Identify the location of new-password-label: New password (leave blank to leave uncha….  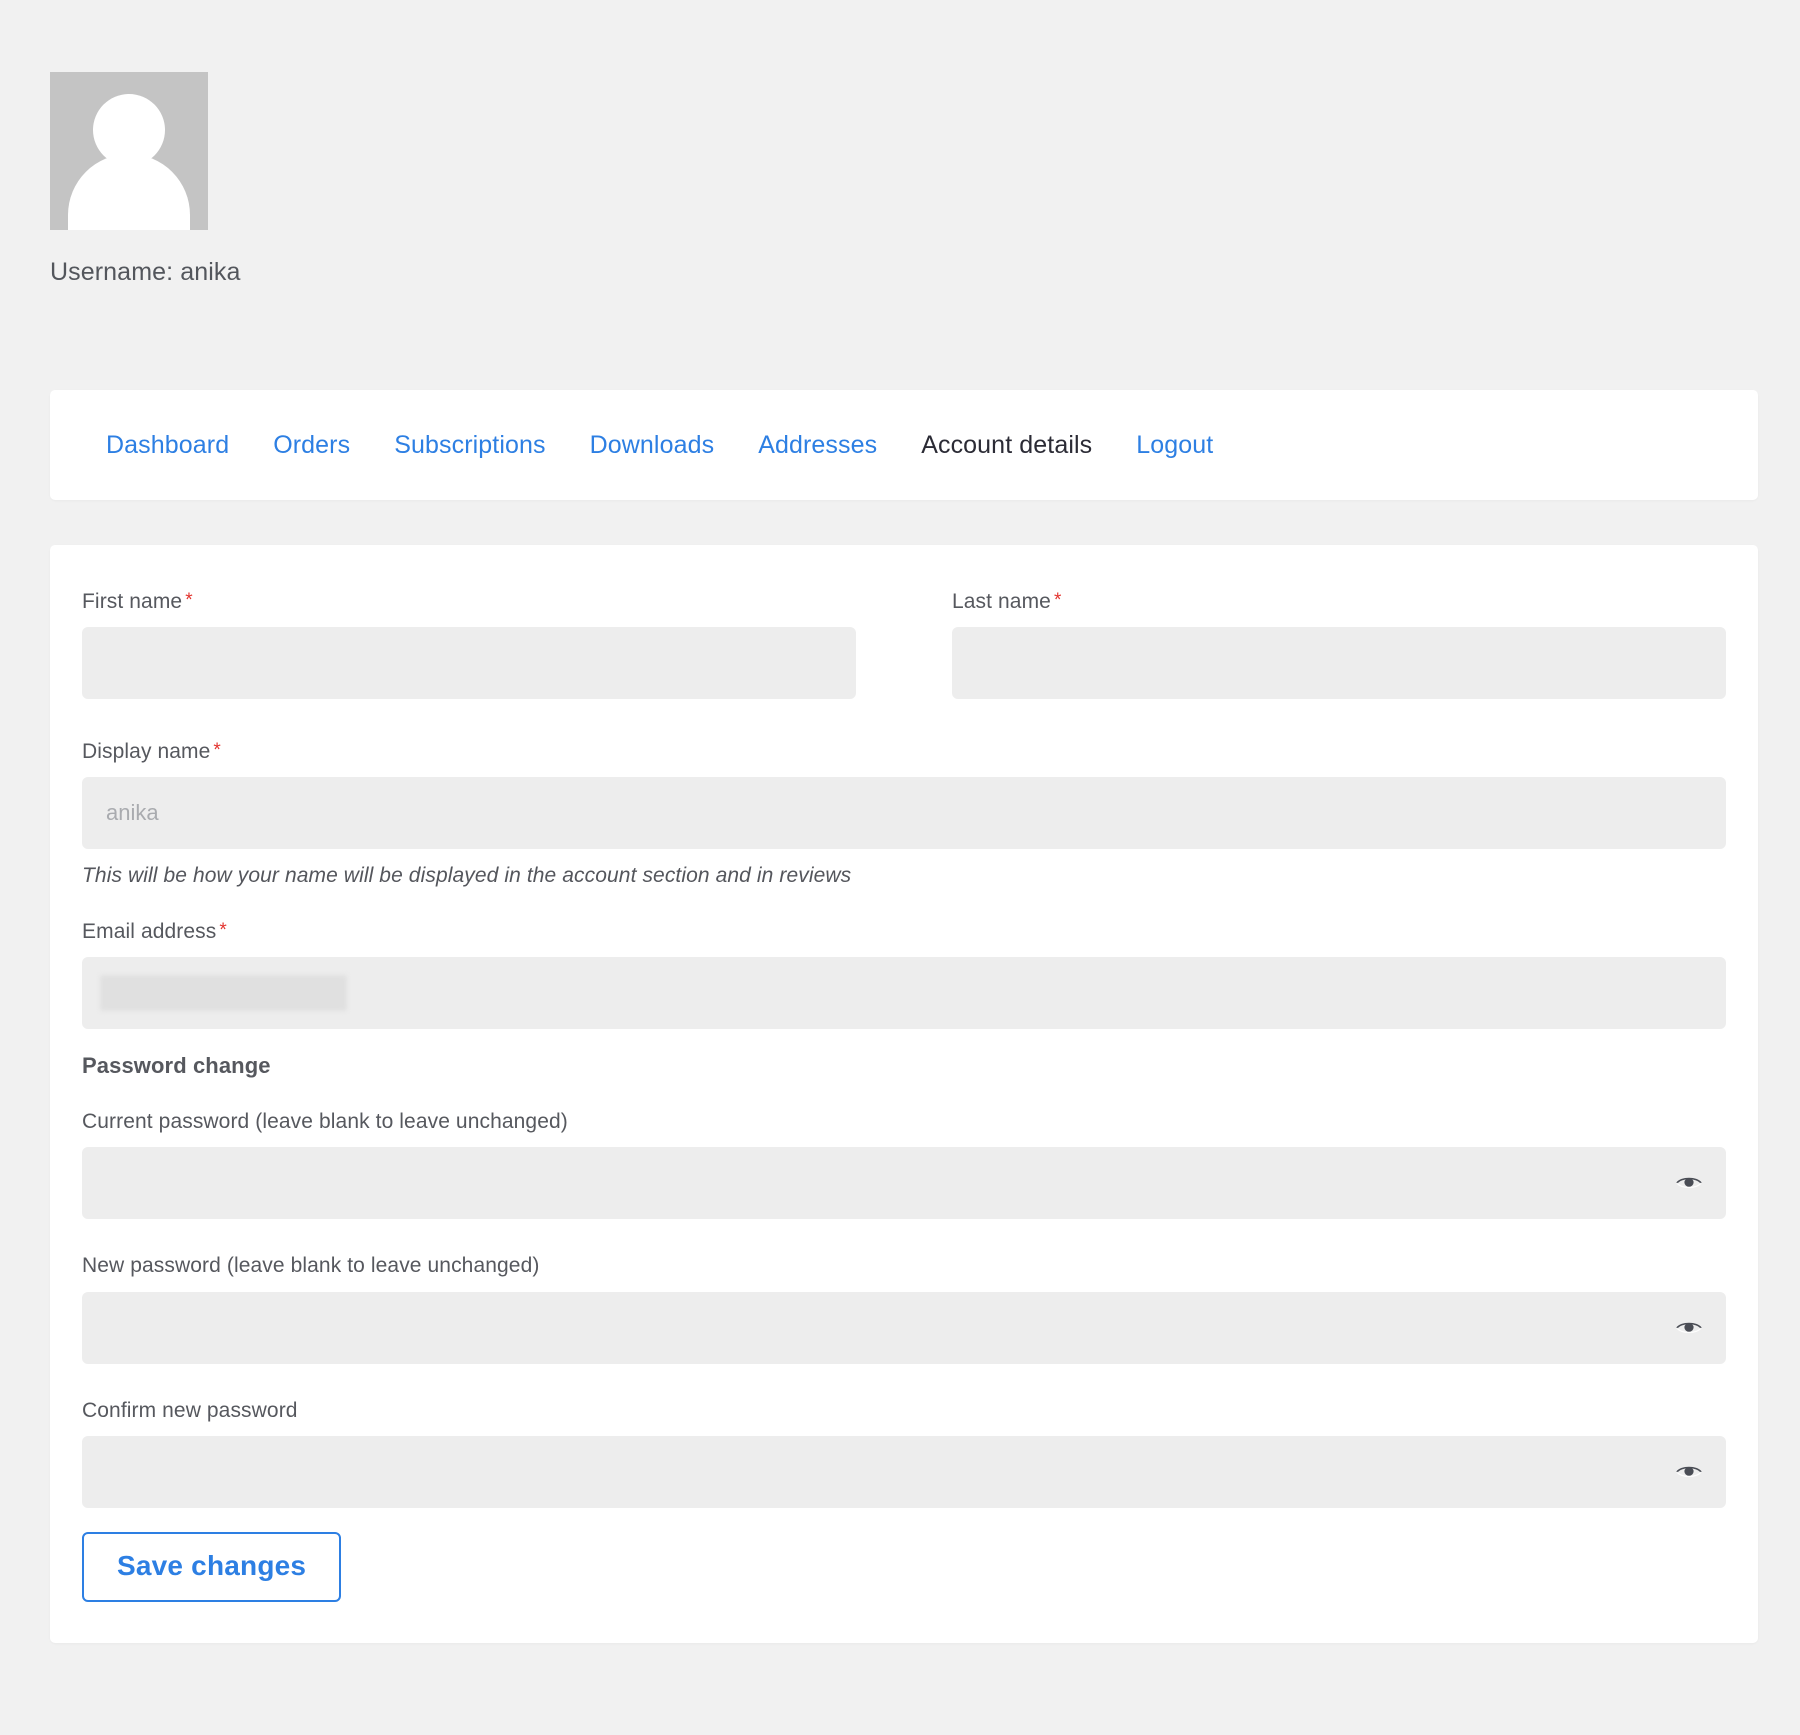
(311, 1266).